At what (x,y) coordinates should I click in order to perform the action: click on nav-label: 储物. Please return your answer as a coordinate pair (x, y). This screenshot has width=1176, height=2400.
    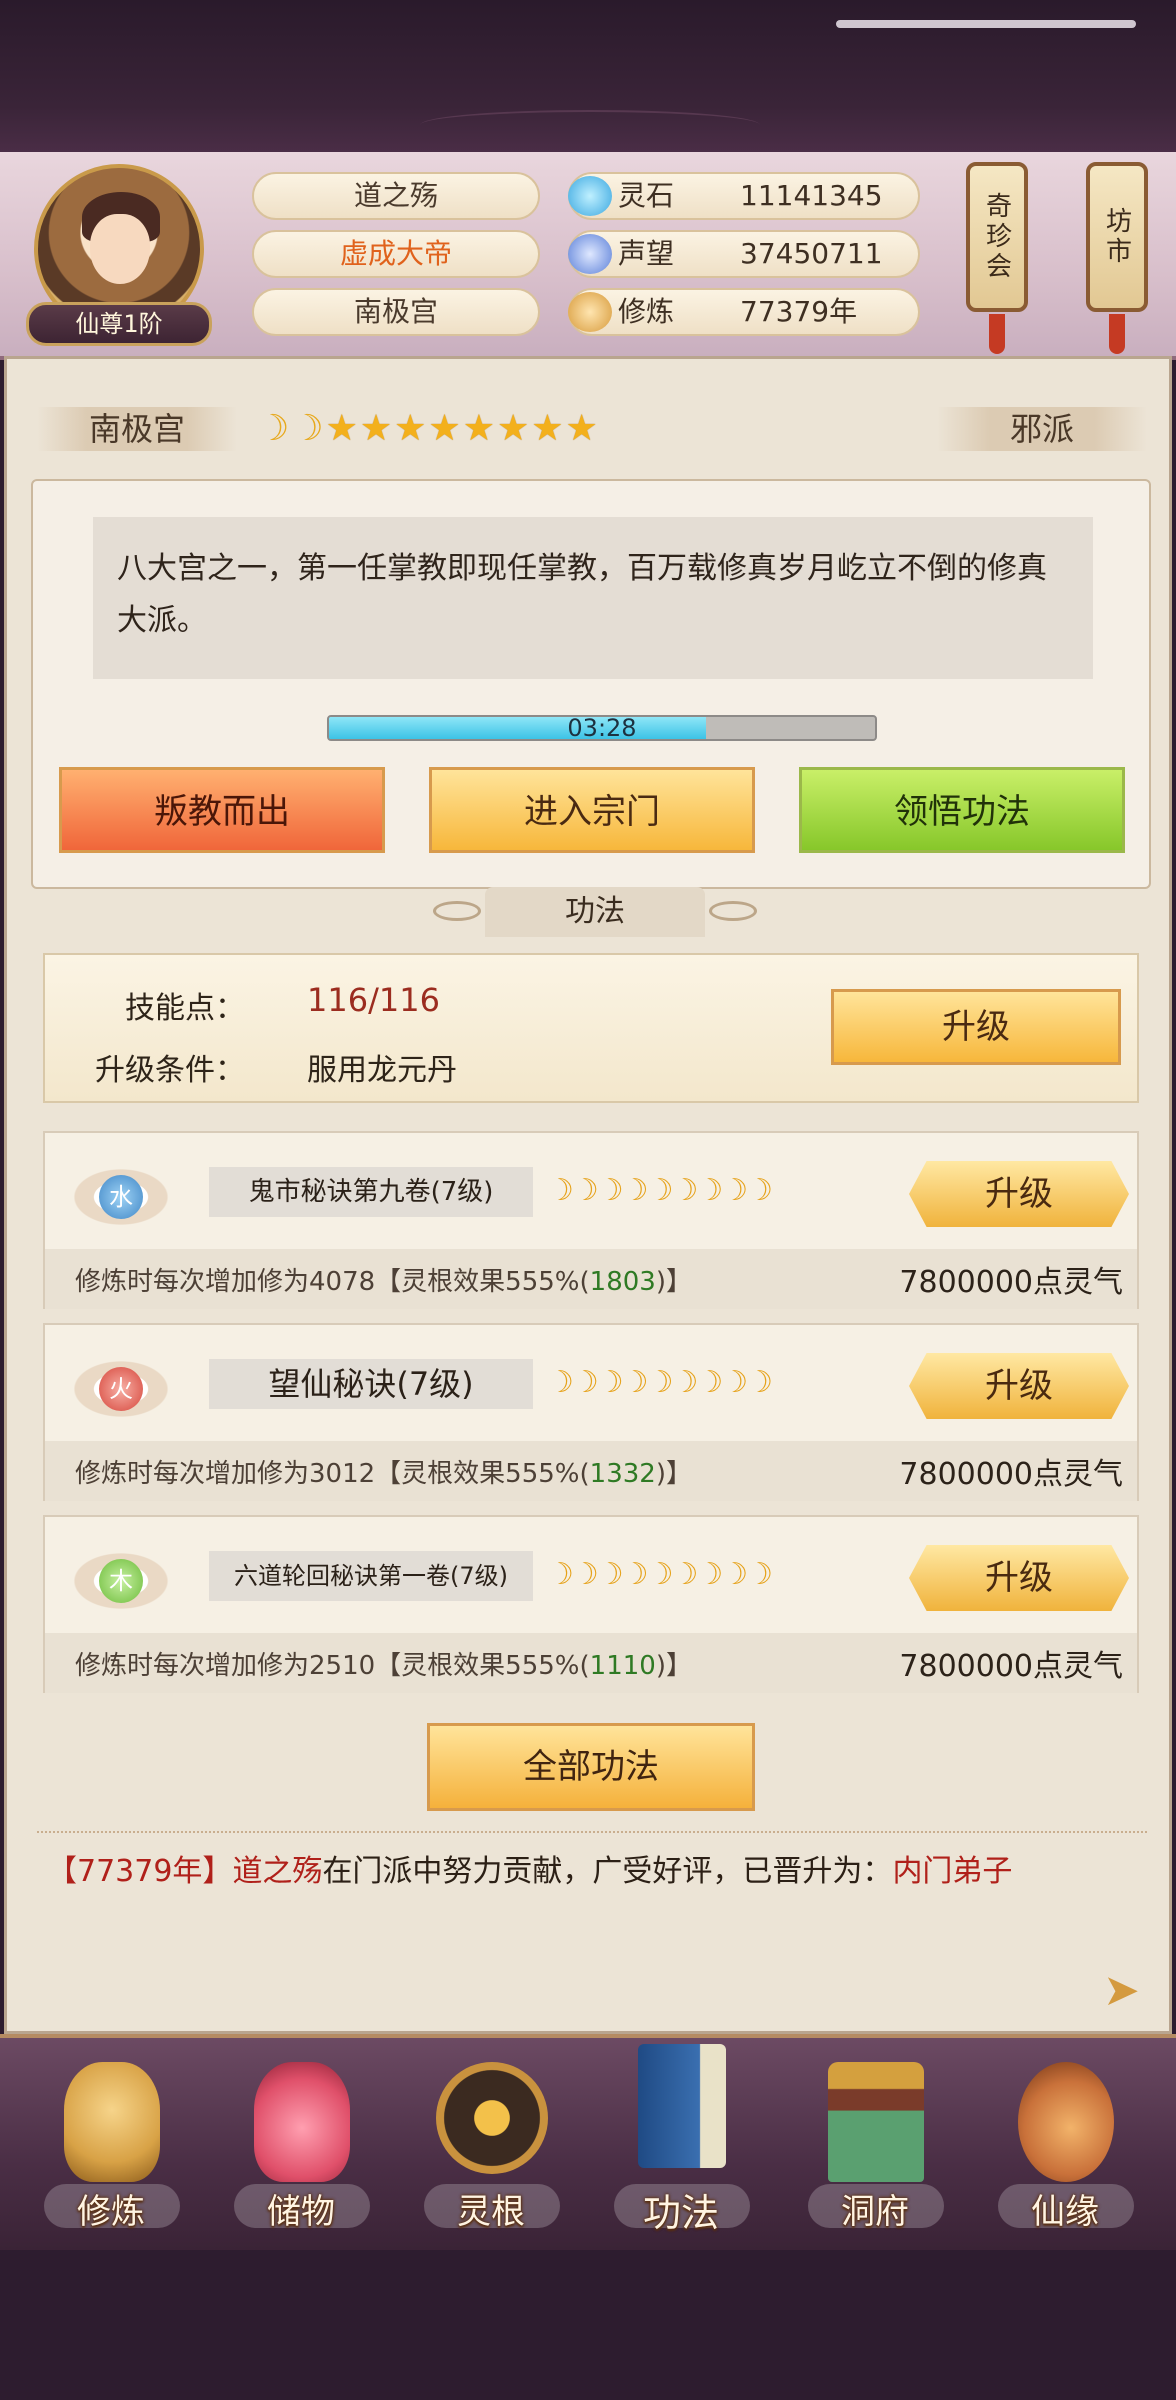
    Looking at the image, I should click on (301, 2212).